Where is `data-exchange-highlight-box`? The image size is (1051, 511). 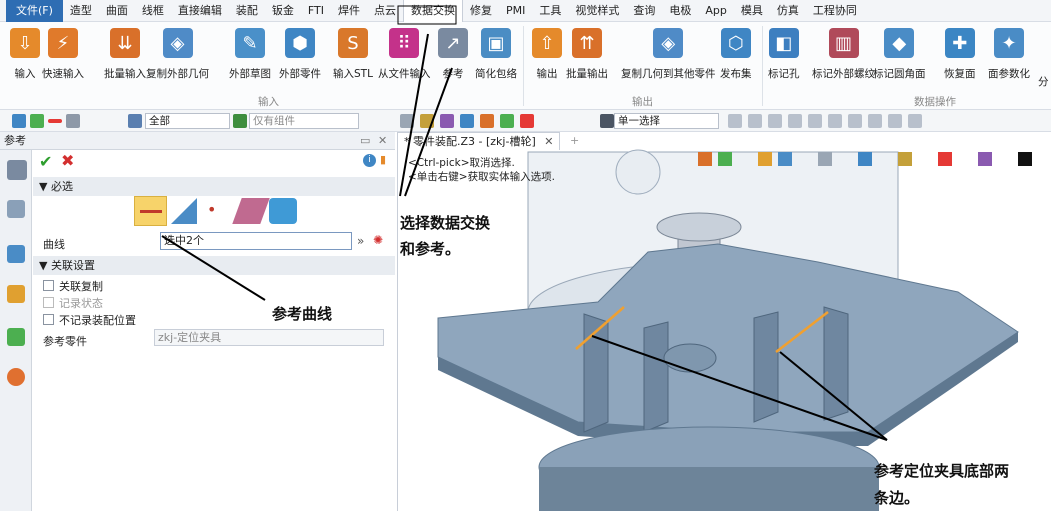 data-exchange-highlight-box is located at coordinates (427, 15).